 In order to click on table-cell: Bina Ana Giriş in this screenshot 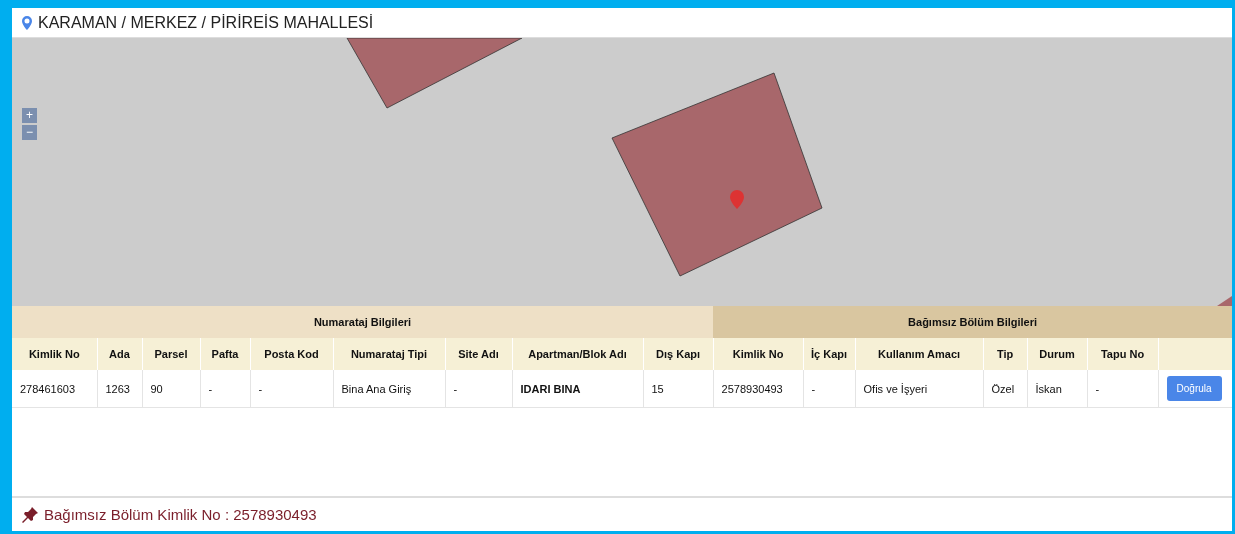, I will do `click(389, 389)`.